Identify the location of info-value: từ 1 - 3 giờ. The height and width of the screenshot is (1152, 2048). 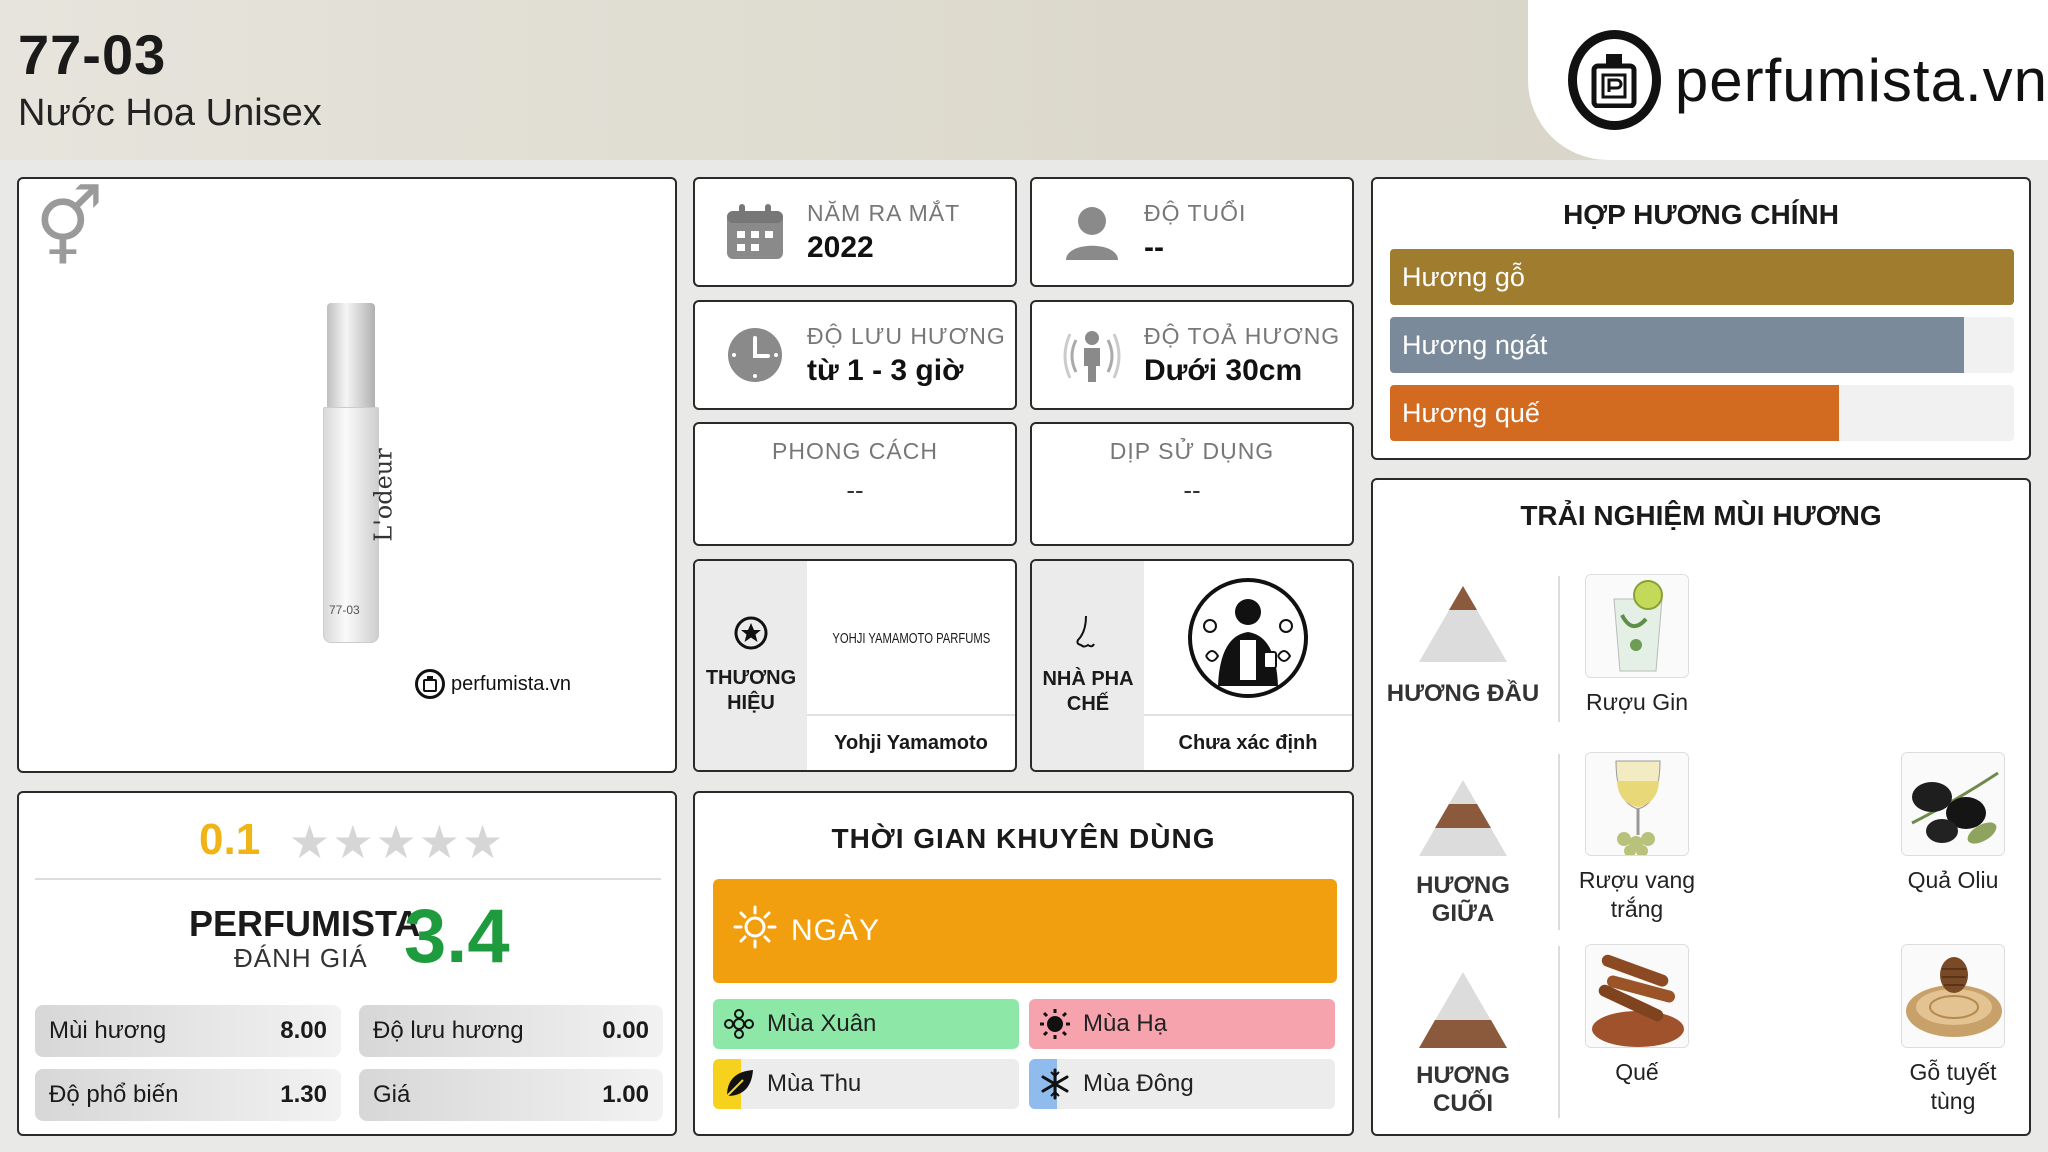
(885, 370).